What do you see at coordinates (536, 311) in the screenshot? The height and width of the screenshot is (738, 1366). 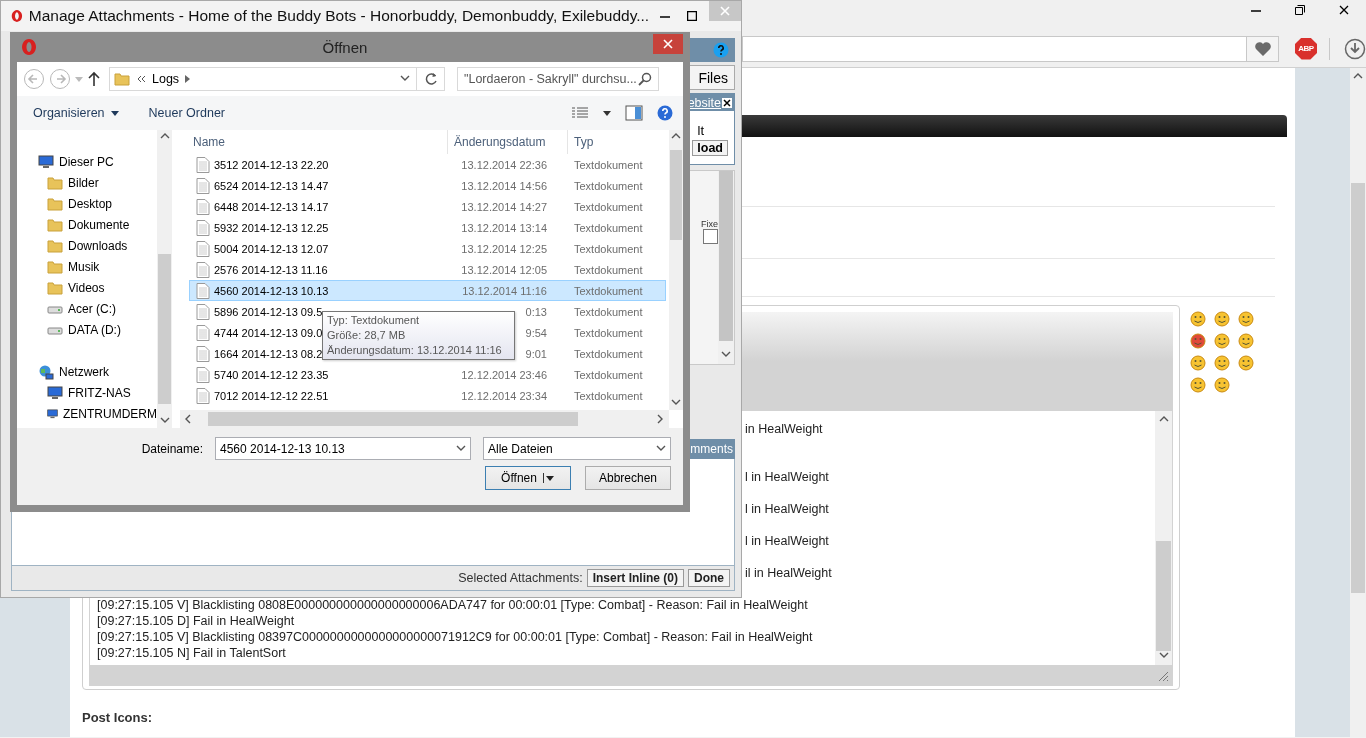 I see `modified-date: 0:13` at bounding box center [536, 311].